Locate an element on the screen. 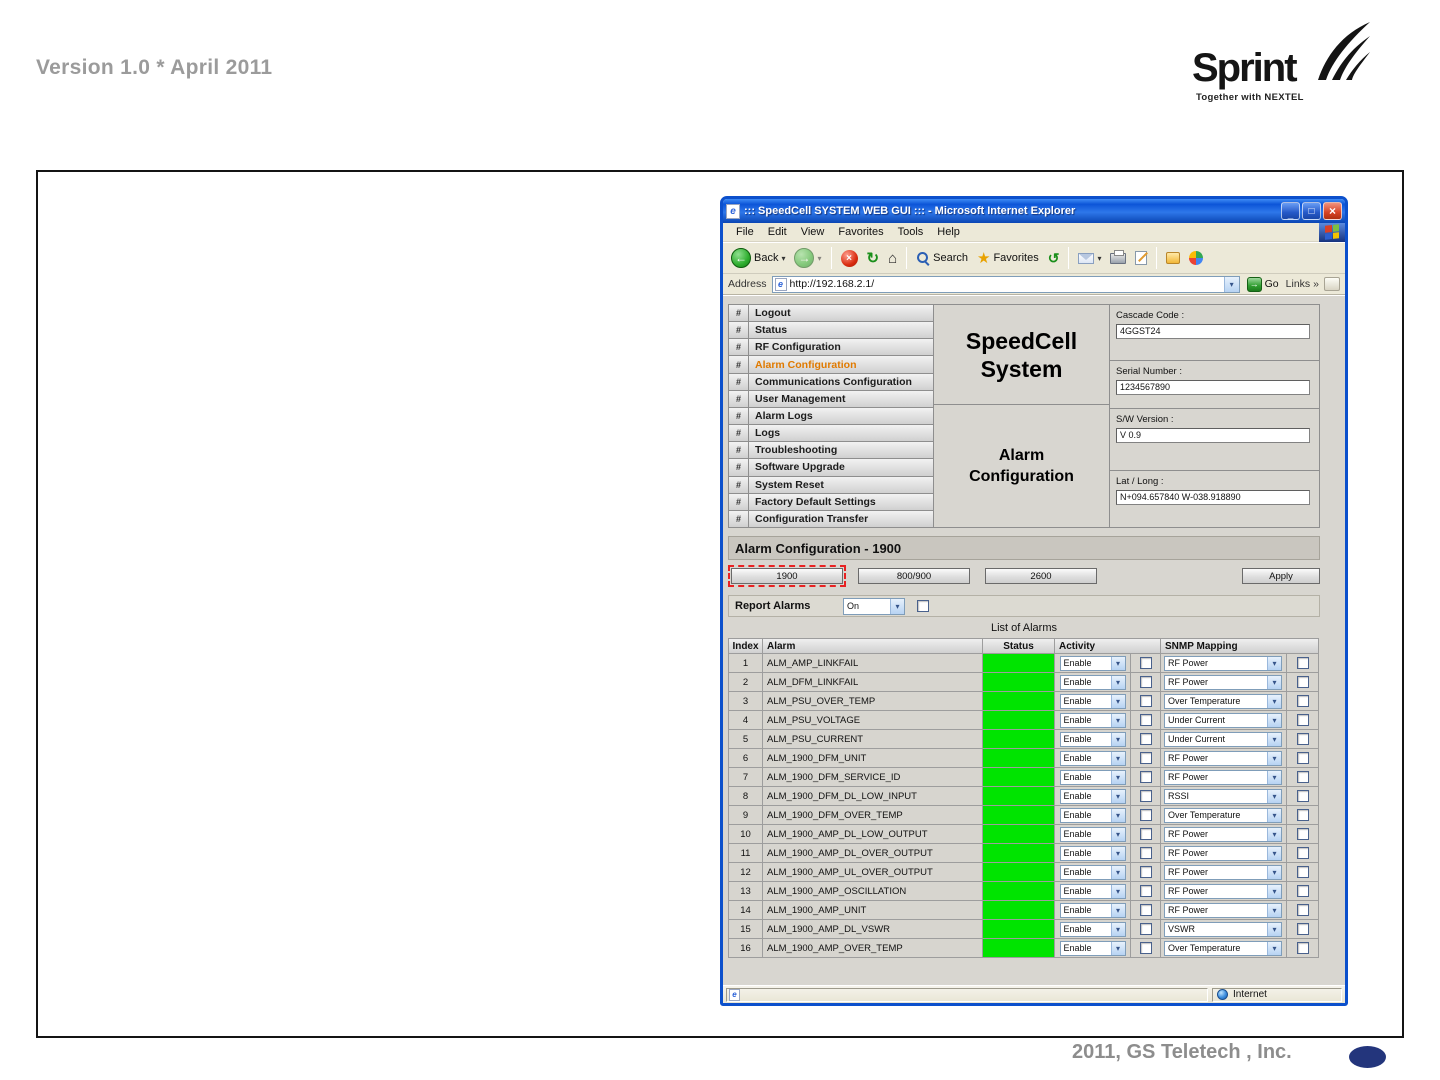 Image resolution: width=1440 pixels, height=1080 pixels. chevron-down-icon: ▾ is located at coordinates (1231, 284).